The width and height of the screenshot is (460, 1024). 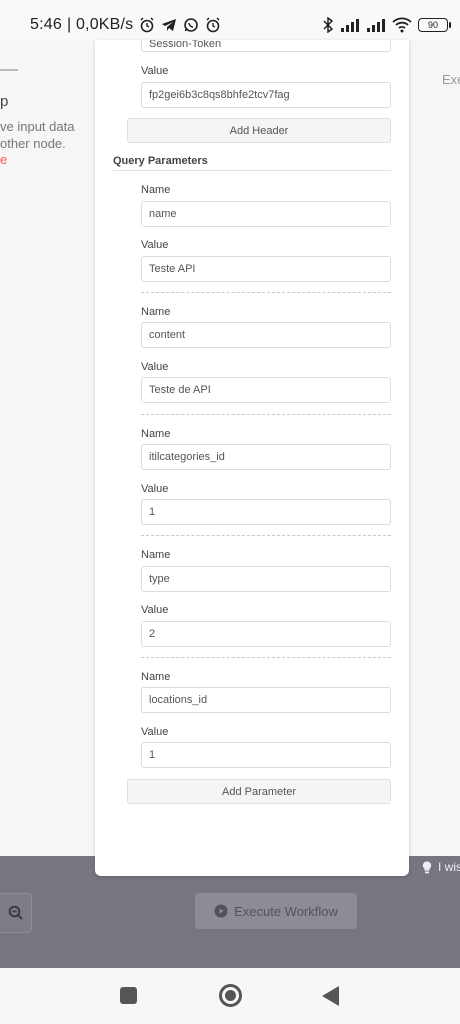 I want to click on telegram-icon, so click(x=169, y=25).